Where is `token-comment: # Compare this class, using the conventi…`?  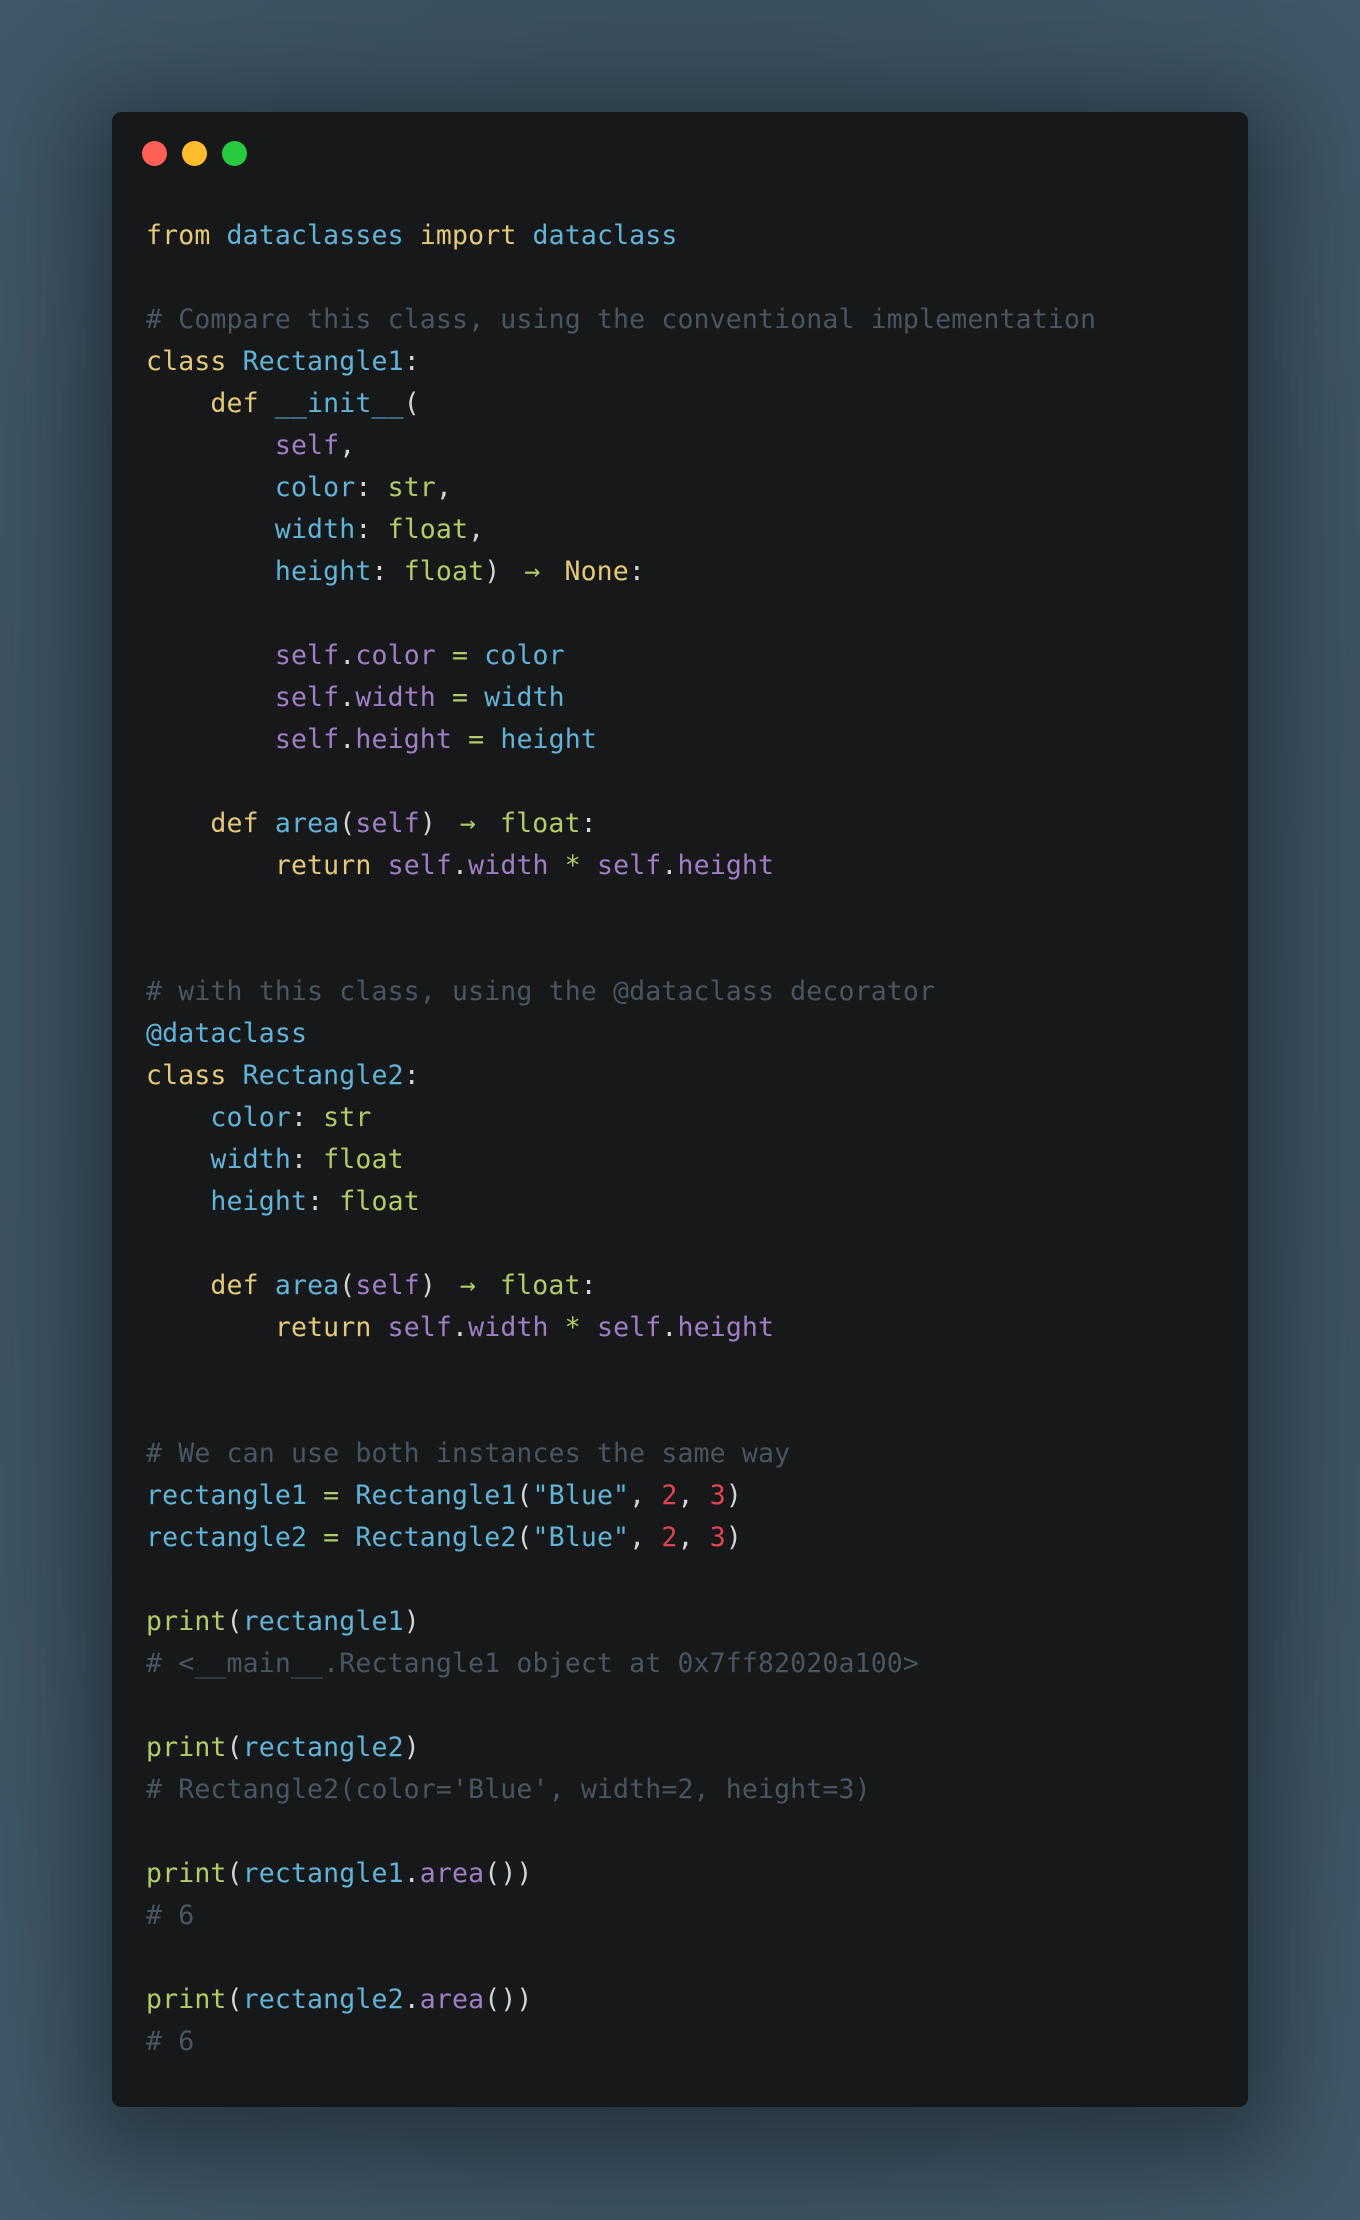 token-comment: # Compare this class, using the conventi… is located at coordinates (621, 319).